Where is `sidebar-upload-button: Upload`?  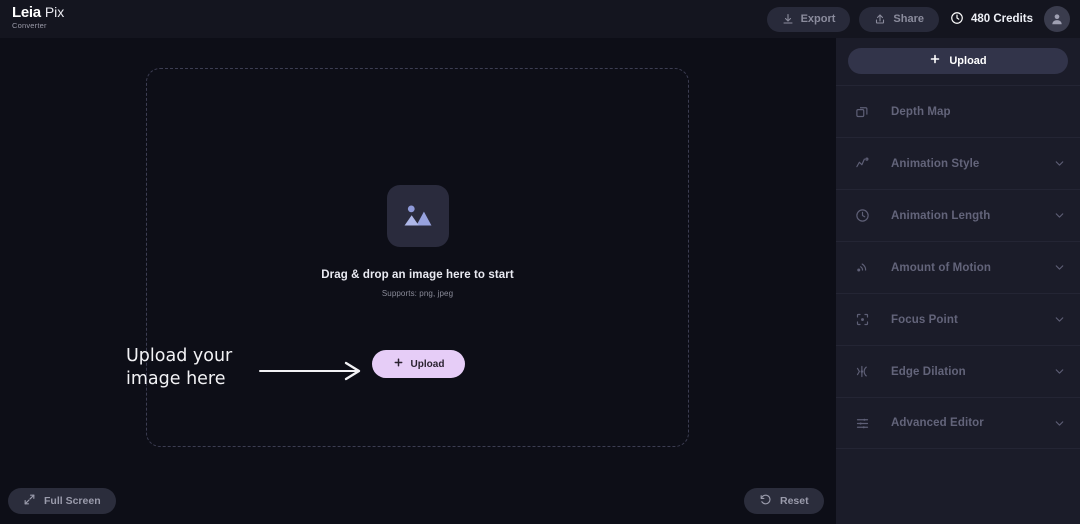 sidebar-upload-button: Upload is located at coordinates (958, 61).